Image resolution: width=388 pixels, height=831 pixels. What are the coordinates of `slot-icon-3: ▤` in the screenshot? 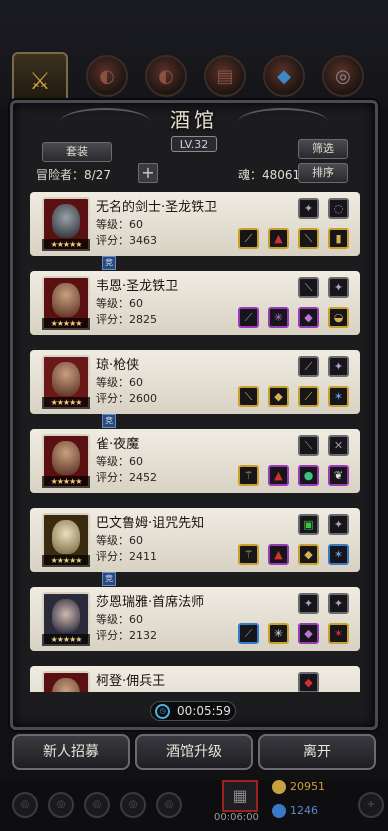 It's located at (225, 76).